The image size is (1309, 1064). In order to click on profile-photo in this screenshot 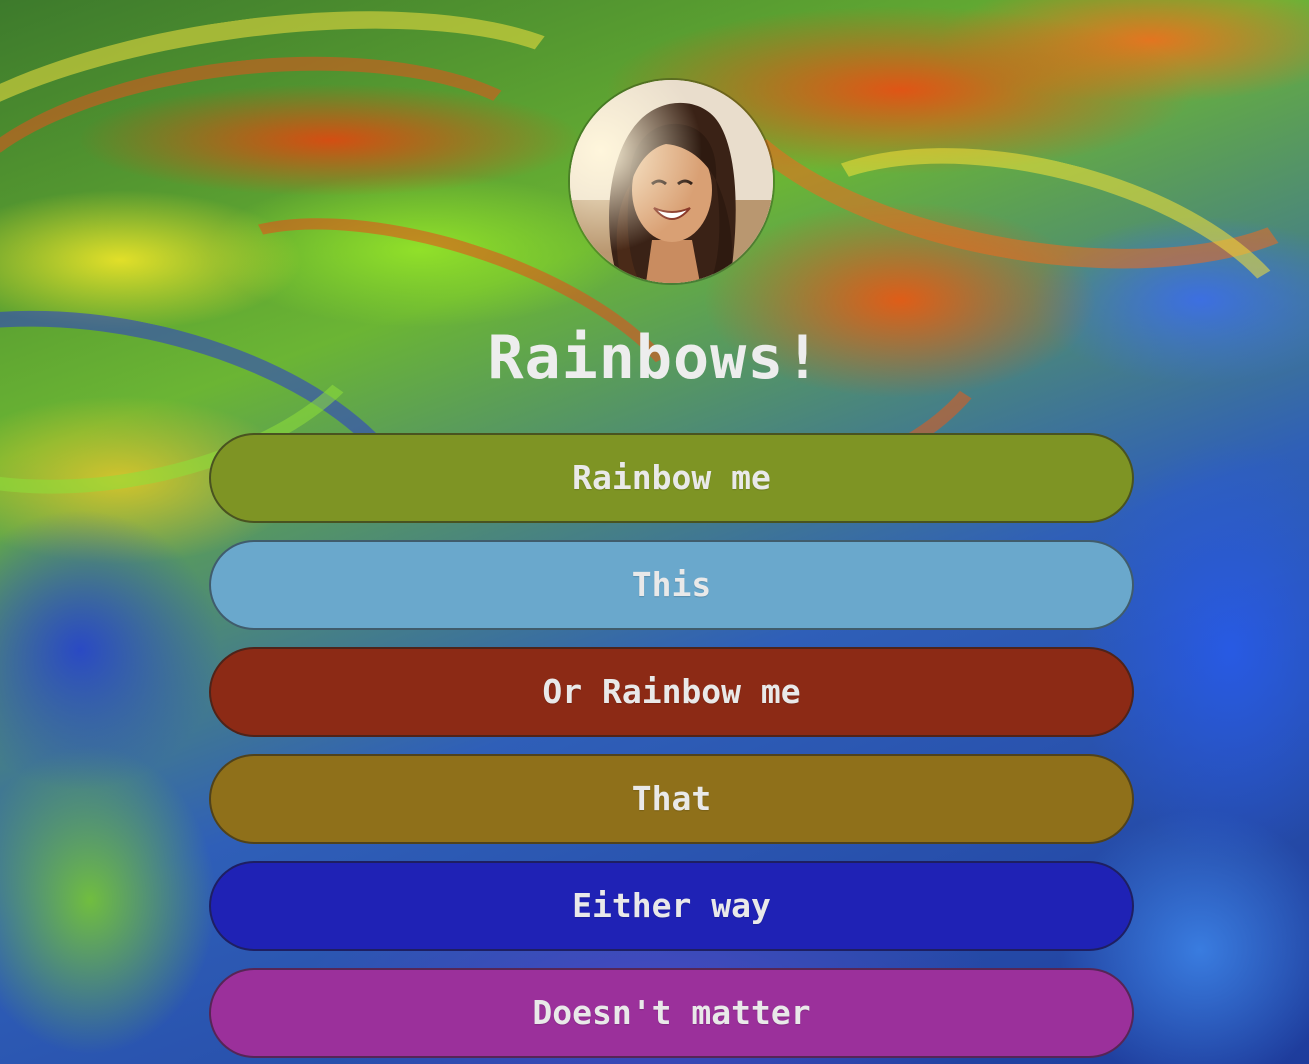, I will do `click(671, 181)`.